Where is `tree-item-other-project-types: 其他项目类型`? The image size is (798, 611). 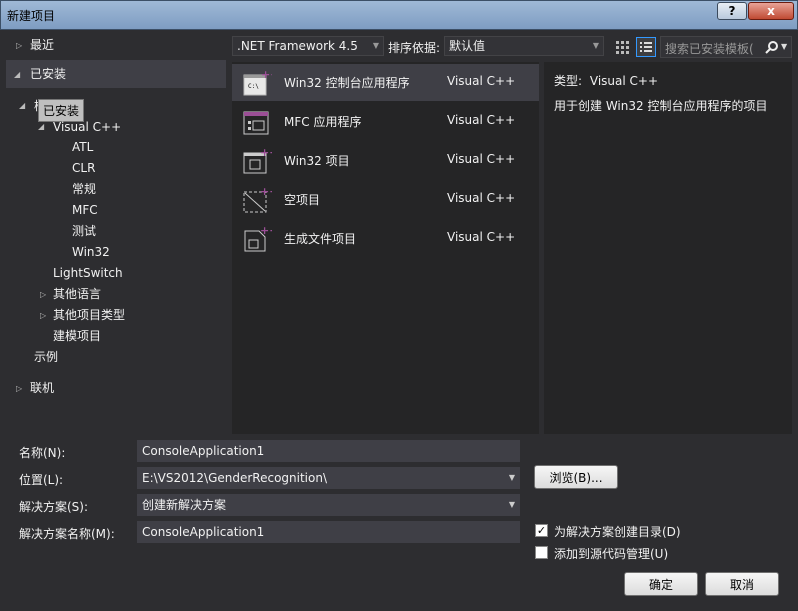
tree-item-other-project-types: 其他项目类型 is located at coordinates (89, 315).